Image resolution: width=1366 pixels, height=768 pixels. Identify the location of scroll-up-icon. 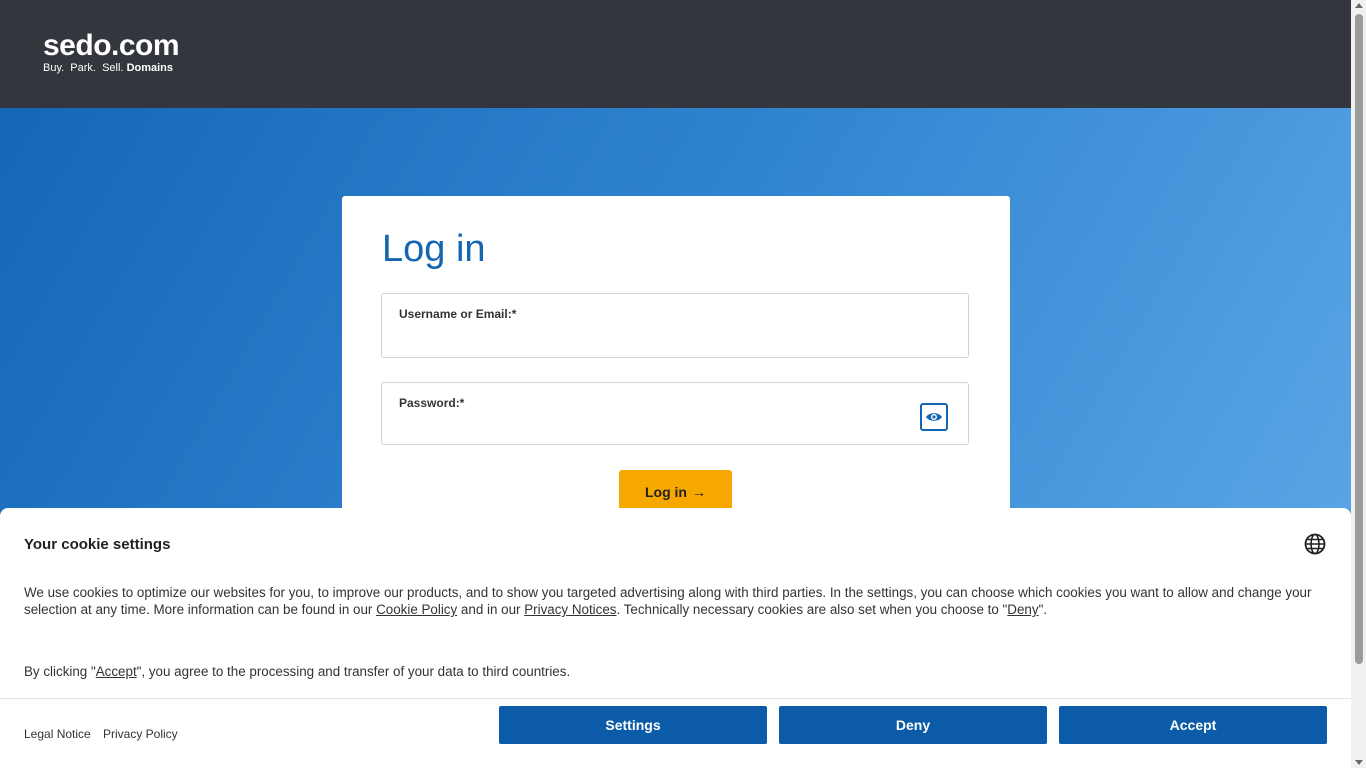
(1359, 5).